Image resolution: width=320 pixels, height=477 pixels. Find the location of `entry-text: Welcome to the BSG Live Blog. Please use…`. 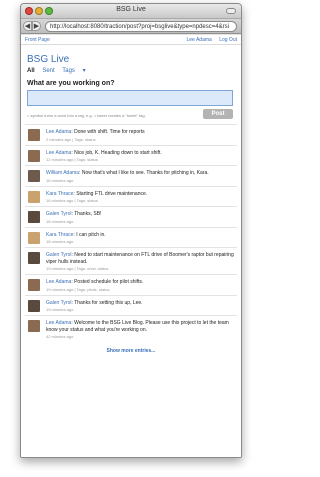

entry-text: Welcome to the BSG Live Blog. Please use… is located at coordinates (137, 326).